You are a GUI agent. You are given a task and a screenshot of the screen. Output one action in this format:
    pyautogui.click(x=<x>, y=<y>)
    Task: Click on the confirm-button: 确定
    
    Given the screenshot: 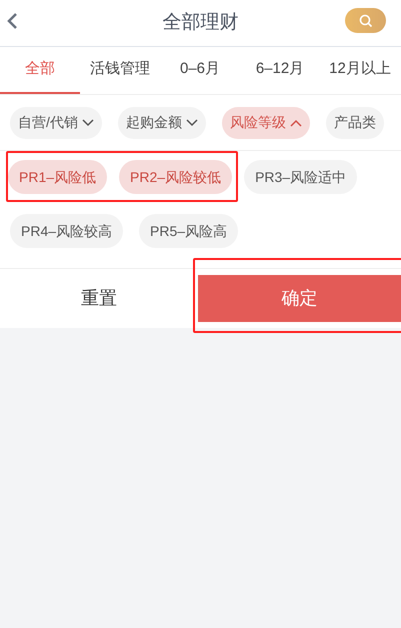 What is the action you would take?
    pyautogui.click(x=299, y=298)
    